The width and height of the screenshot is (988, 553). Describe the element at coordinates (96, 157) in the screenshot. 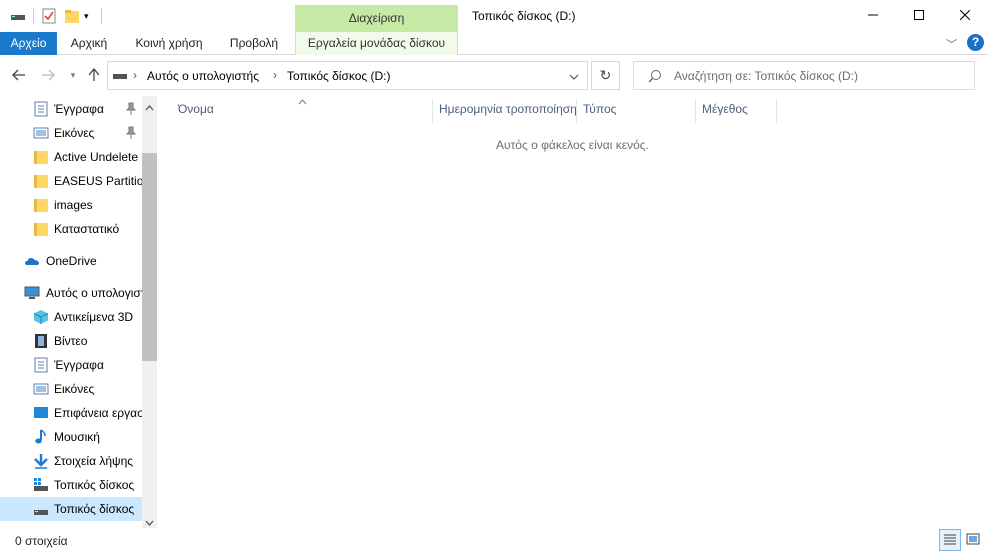

I see `nav-item-label: Active Undelete` at that location.